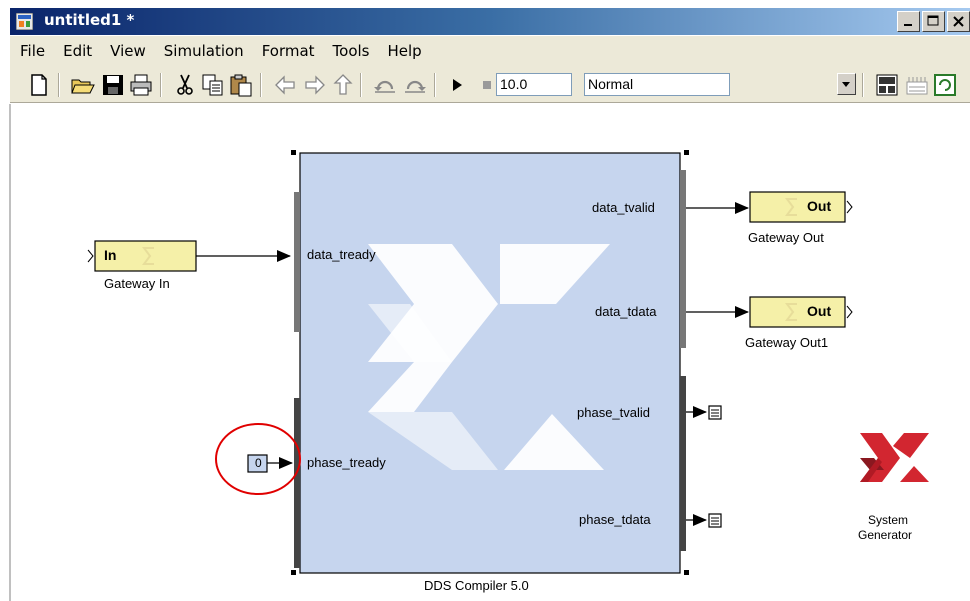  What do you see at coordinates (819, 311) in the screenshot?
I see `gateway-out1-text: Out` at bounding box center [819, 311].